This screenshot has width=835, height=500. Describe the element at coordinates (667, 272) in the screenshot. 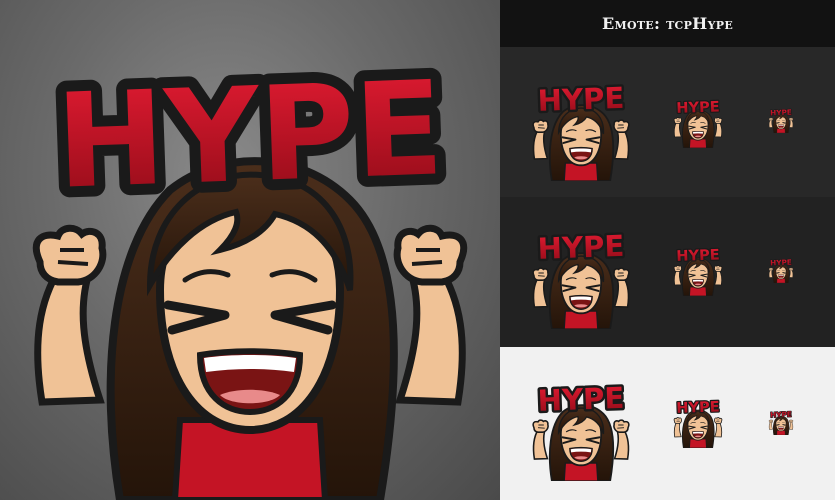

I see `preview-panel-darker` at that location.